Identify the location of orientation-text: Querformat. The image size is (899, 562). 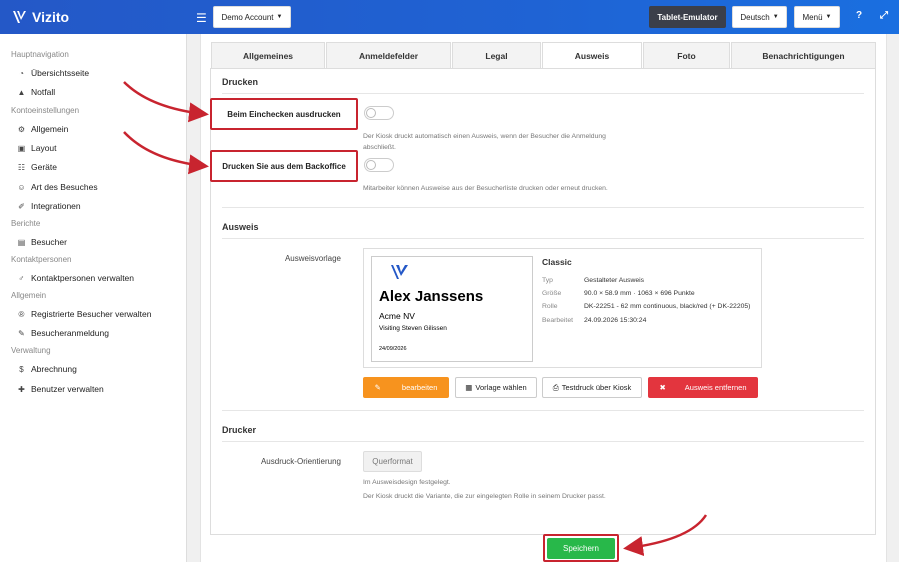
(392, 461).